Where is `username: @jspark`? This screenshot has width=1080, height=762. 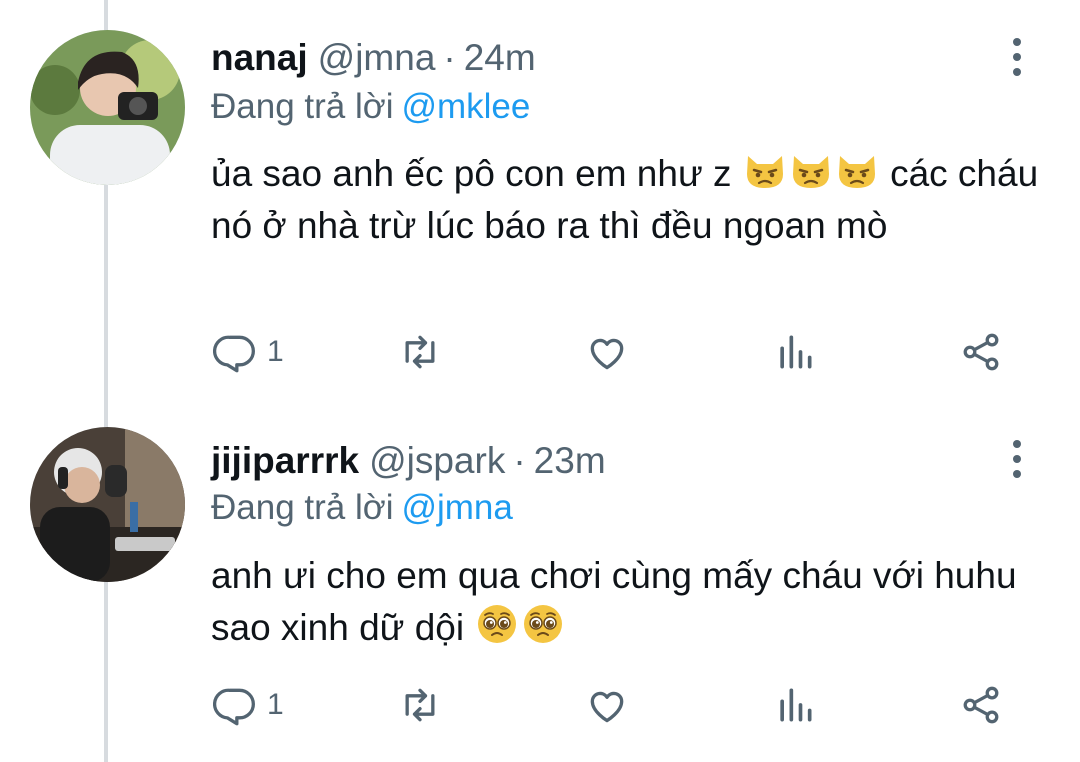 username: @jspark is located at coordinates (437, 461).